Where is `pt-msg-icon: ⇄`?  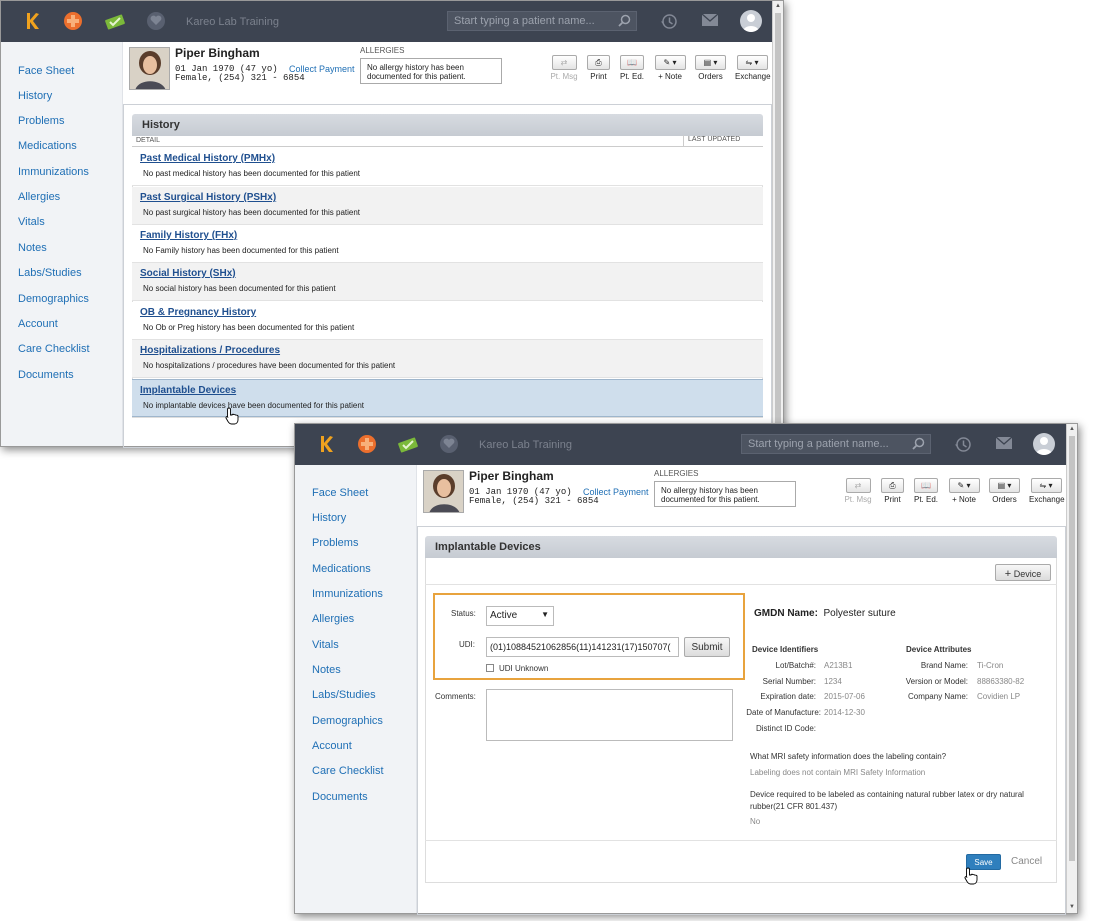 pt-msg-icon: ⇄ is located at coordinates (564, 62).